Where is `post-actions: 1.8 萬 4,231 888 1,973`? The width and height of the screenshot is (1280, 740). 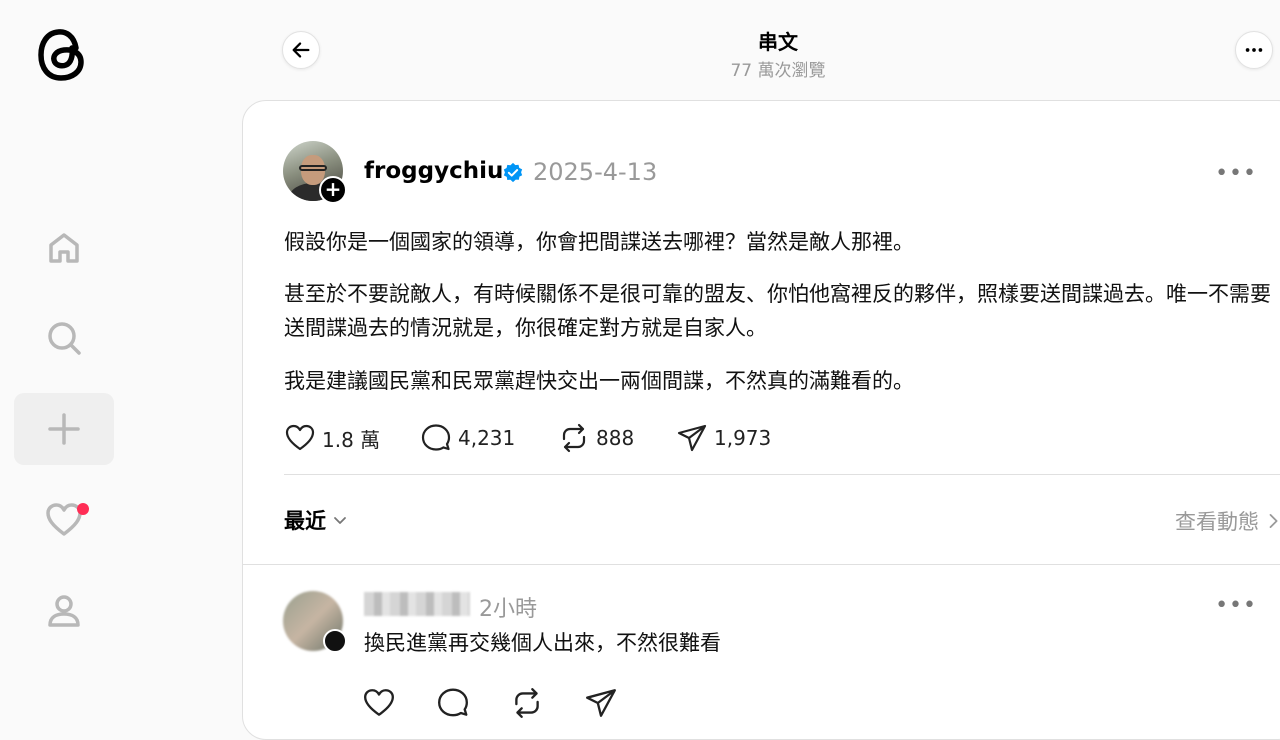
post-actions: 1.8 萬 4,231 888 1,973 is located at coordinates (527, 438).